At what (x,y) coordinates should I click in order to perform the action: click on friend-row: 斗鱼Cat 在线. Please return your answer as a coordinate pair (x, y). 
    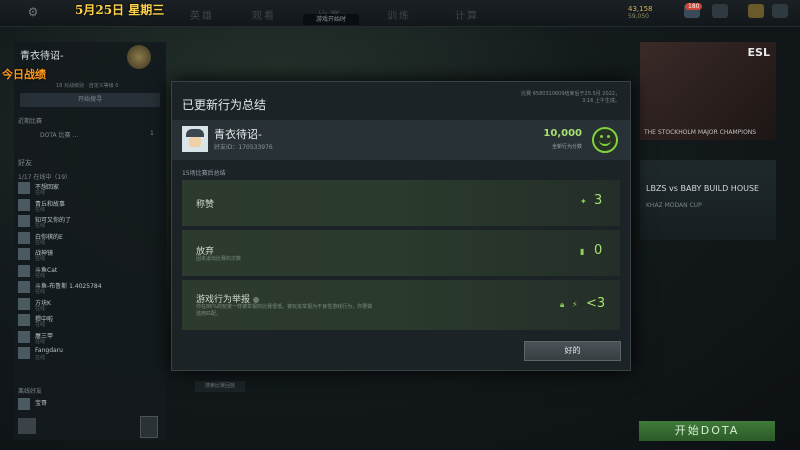
    Looking at the image, I should click on (90, 271).